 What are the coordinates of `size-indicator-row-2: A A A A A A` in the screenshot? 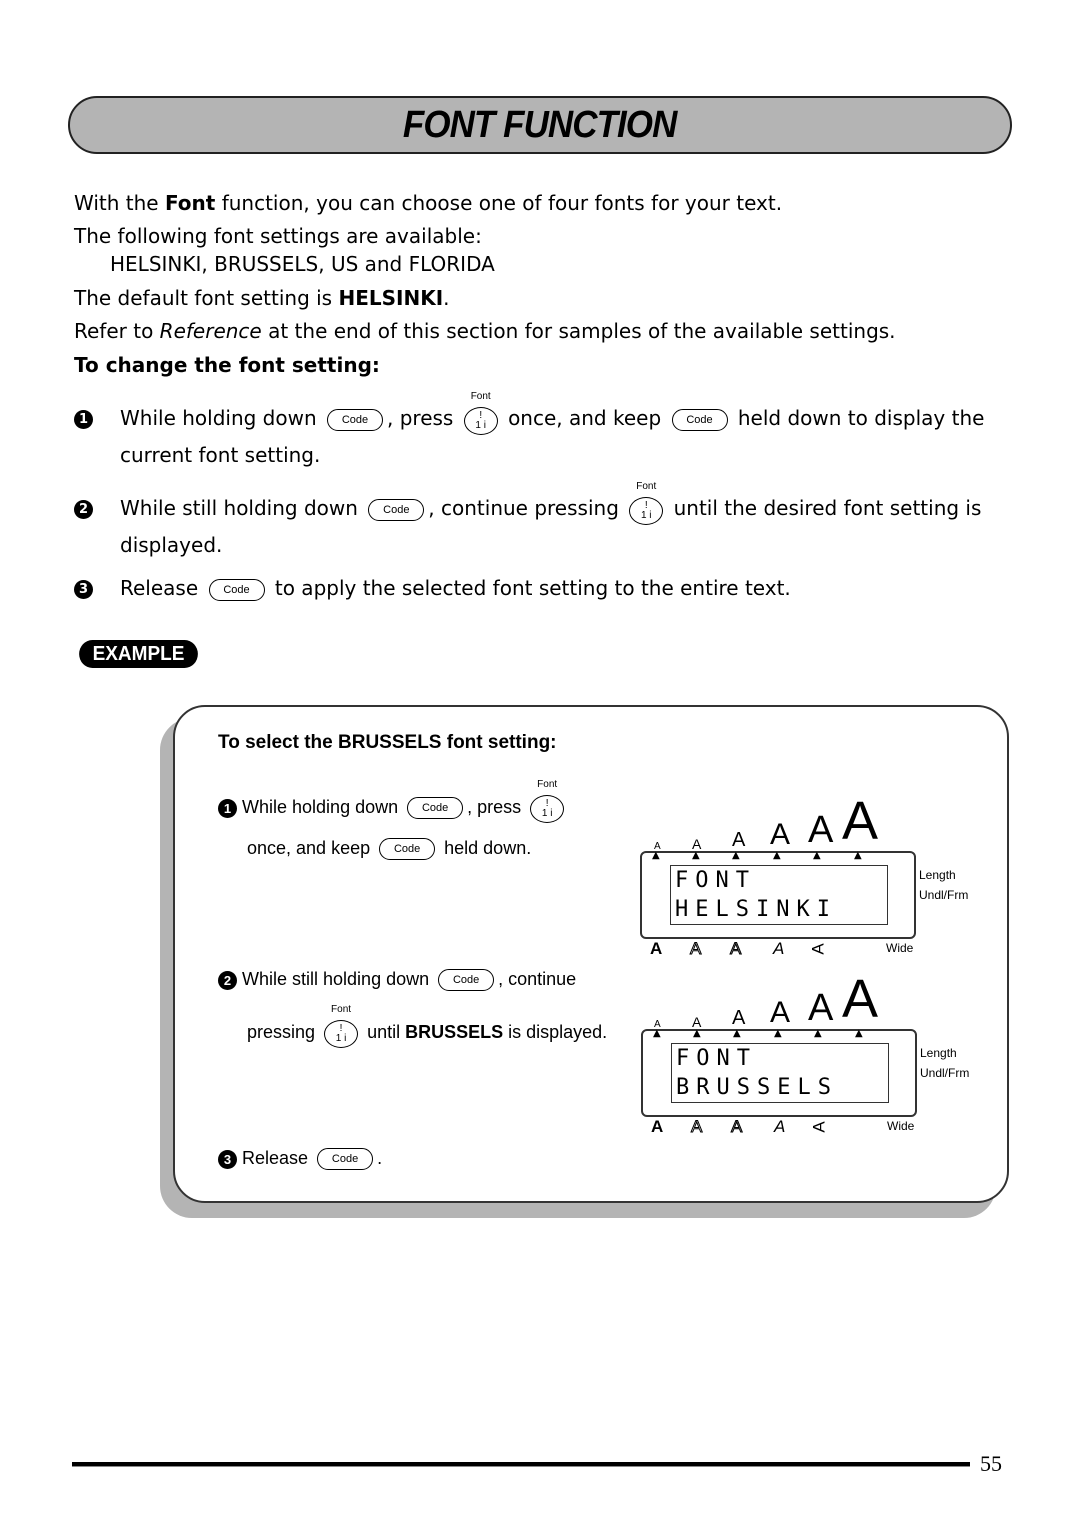 It's located at (775, 999).